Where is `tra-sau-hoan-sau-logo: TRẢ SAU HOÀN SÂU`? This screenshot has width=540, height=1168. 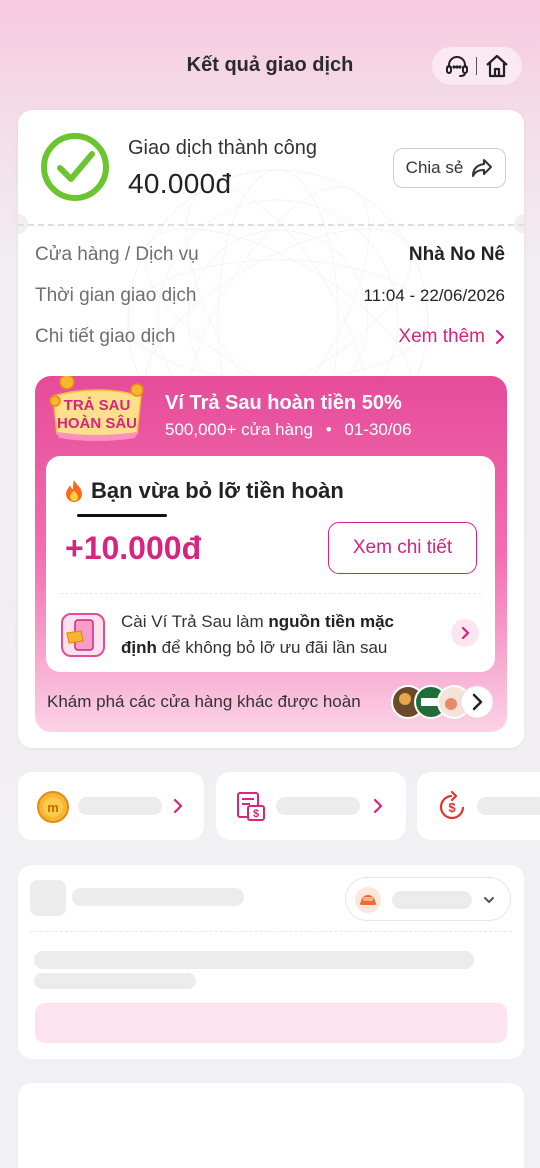 tra-sau-hoan-sau-logo: TRẢ SAU HOÀN SÂU is located at coordinates (96, 408).